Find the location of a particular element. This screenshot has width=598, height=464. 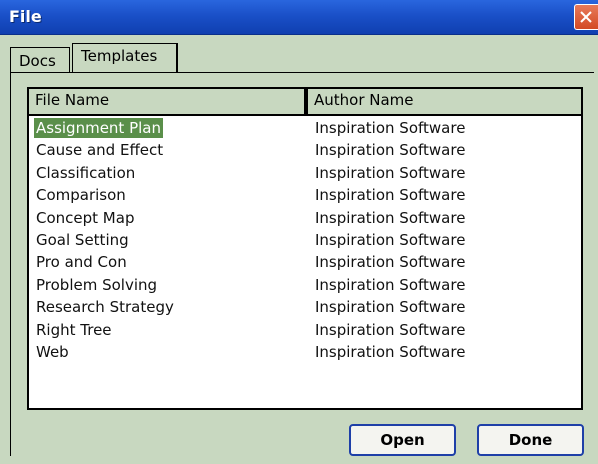

window-title: File is located at coordinates (25, 16).